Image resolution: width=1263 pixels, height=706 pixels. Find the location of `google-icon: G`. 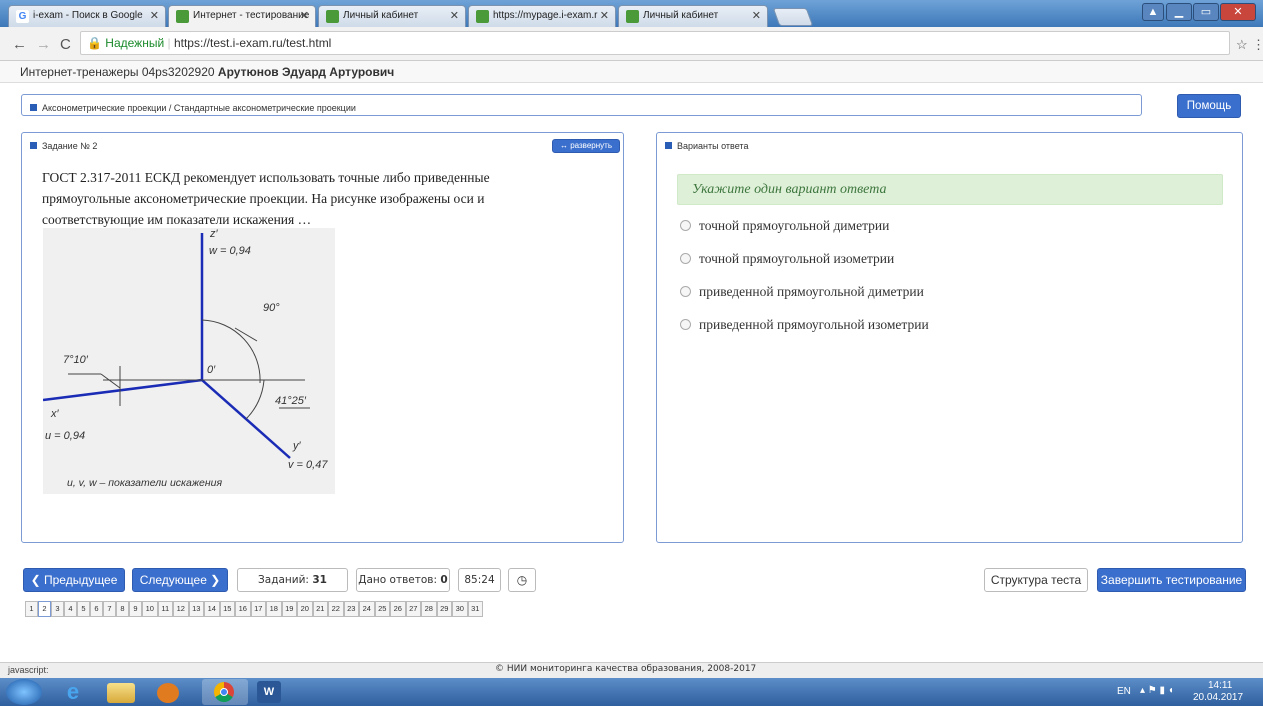

google-icon: G is located at coordinates (22, 16).